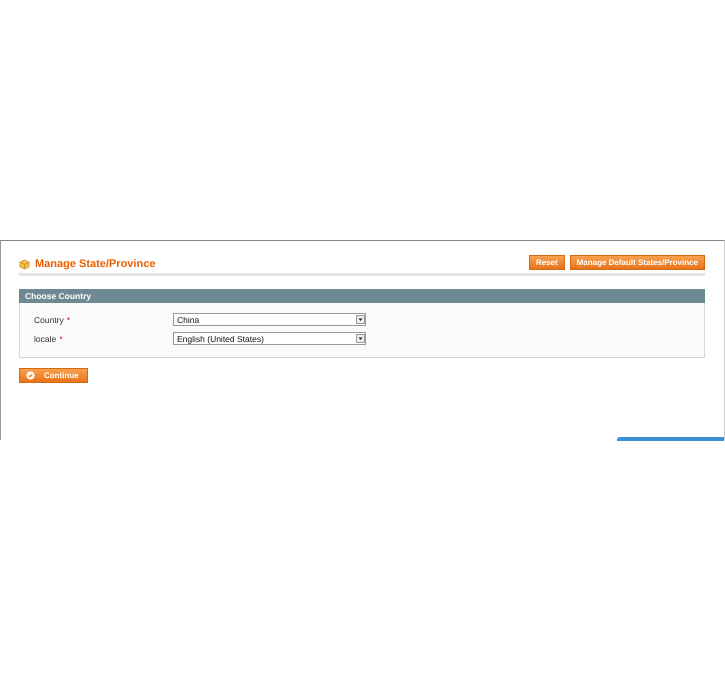 This screenshot has height=680, width=725. I want to click on action-button: Reset, so click(546, 262).